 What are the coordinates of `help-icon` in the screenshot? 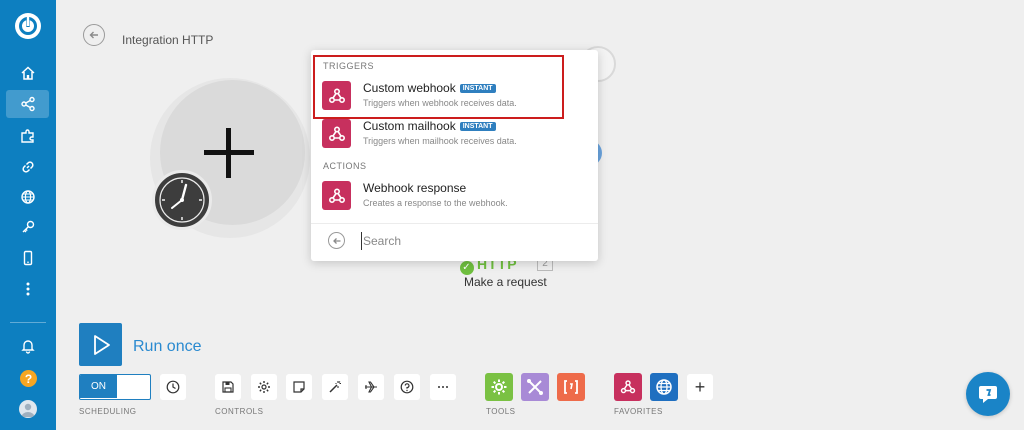 It's located at (407, 387).